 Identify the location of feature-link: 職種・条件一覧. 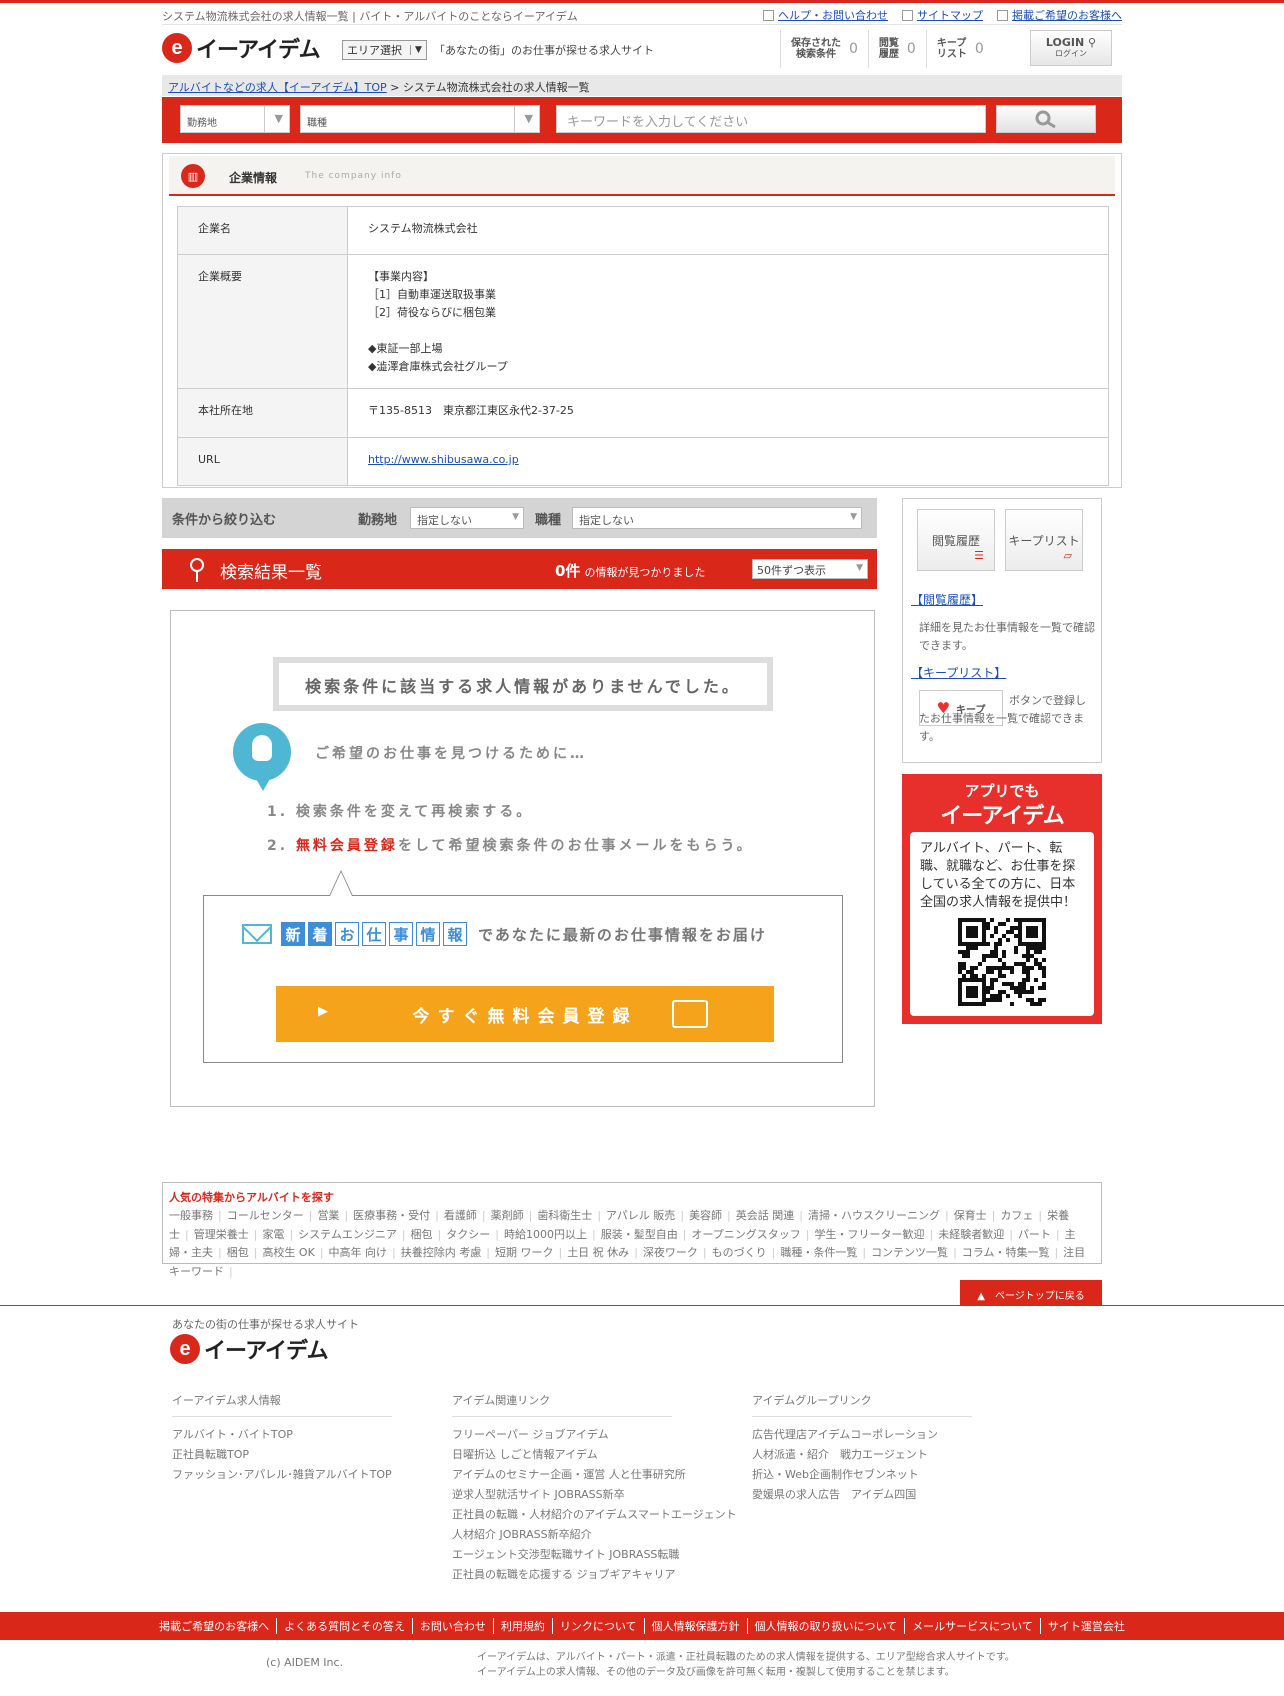
(825, 1252).